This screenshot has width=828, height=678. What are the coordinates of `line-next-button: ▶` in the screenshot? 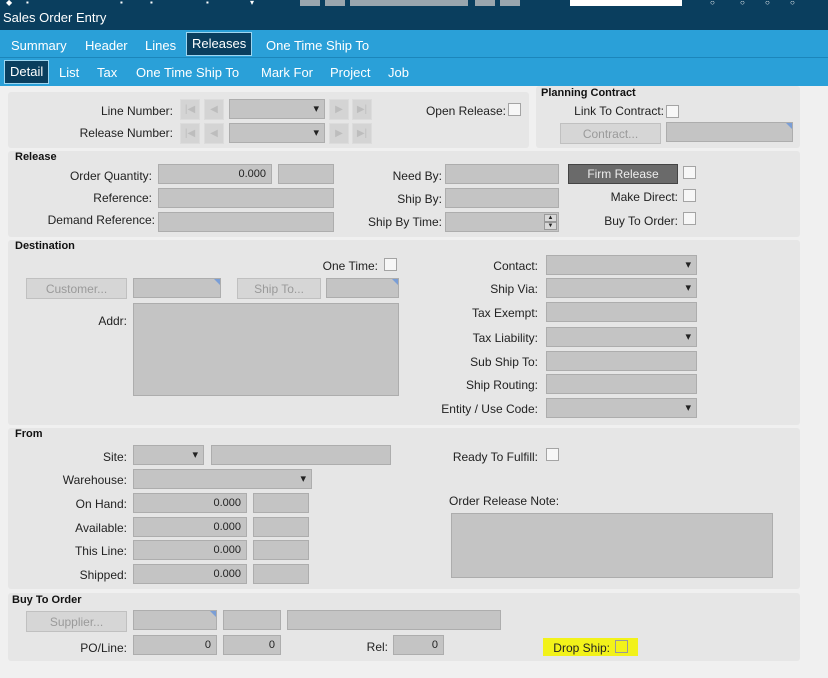 It's located at (339, 109).